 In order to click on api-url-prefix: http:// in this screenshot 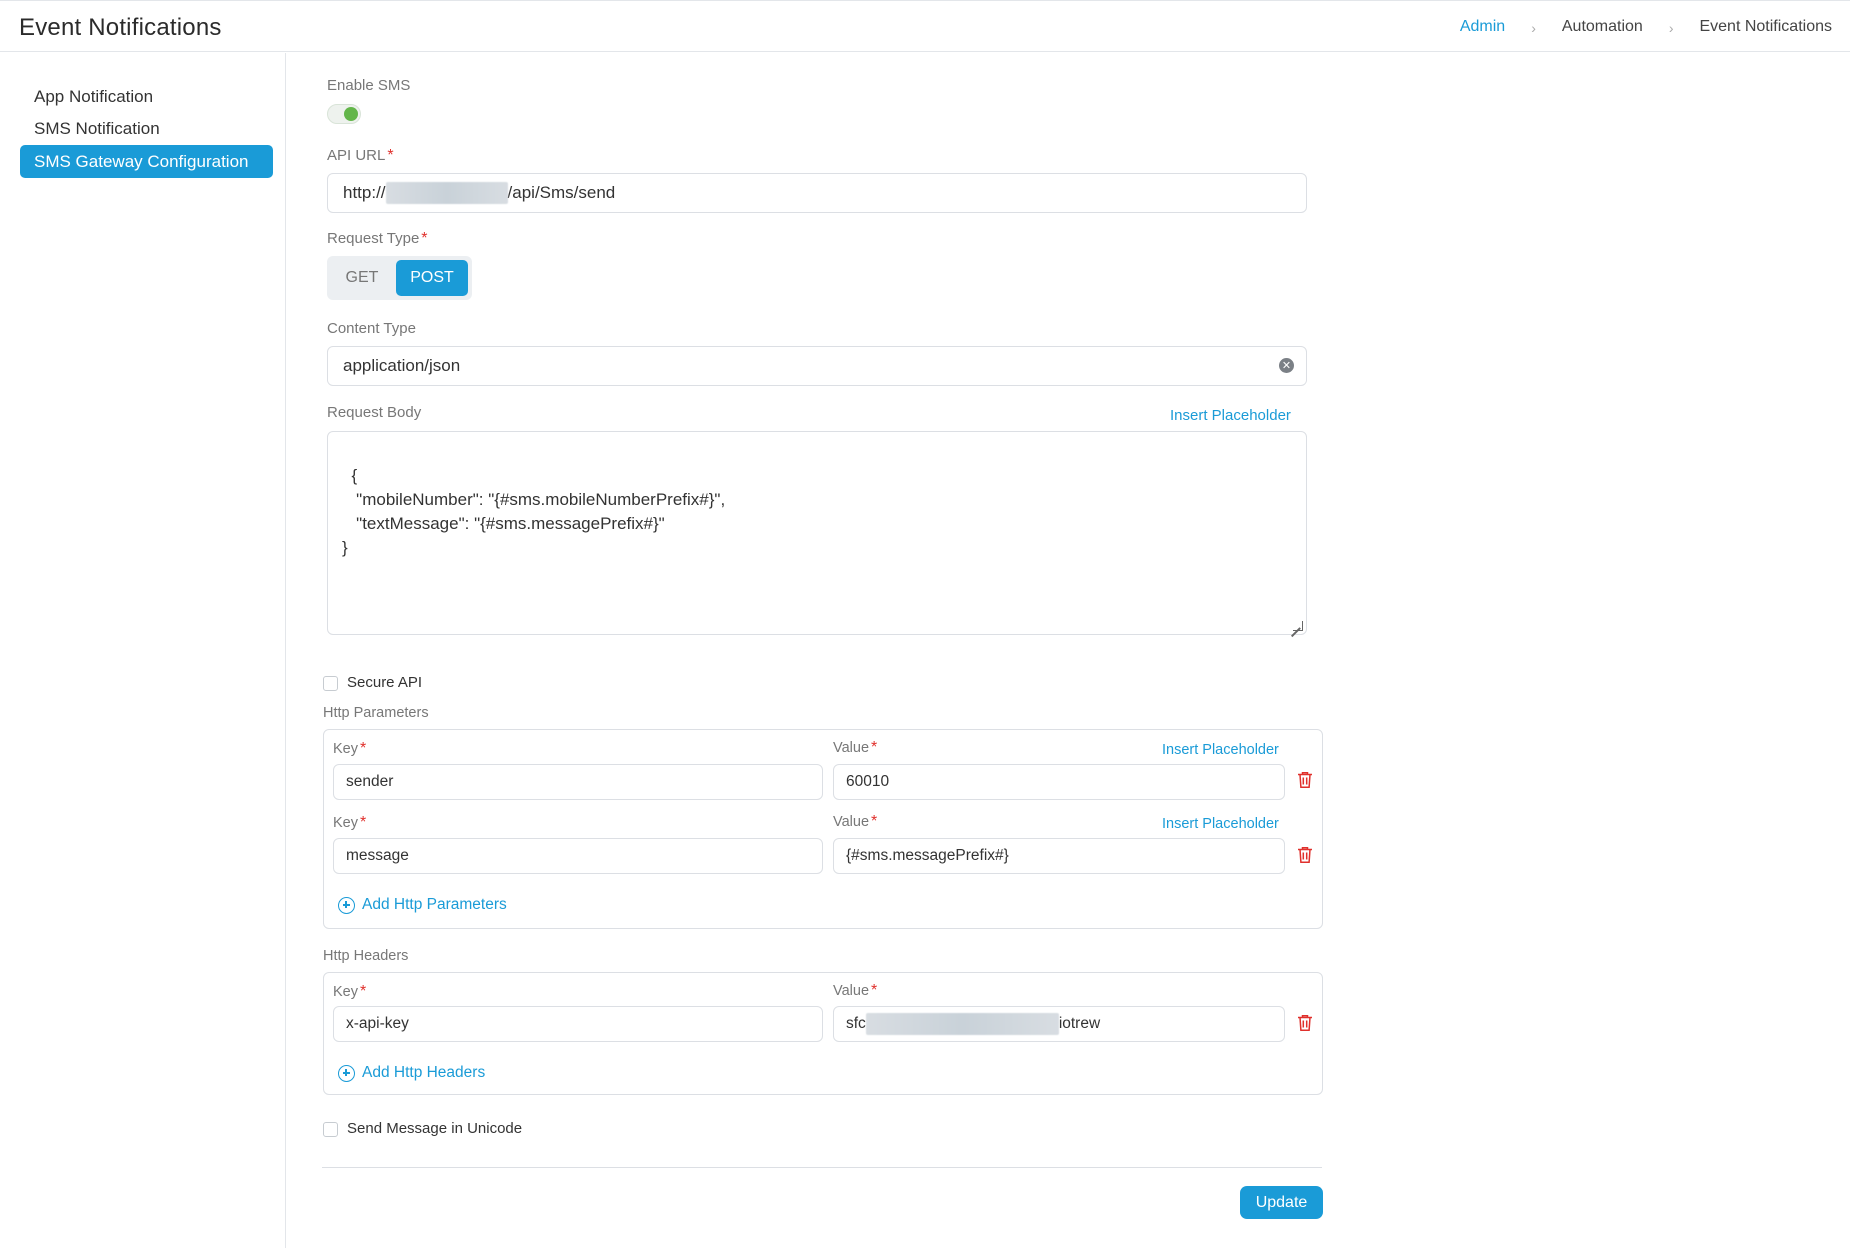, I will do `click(364, 192)`.